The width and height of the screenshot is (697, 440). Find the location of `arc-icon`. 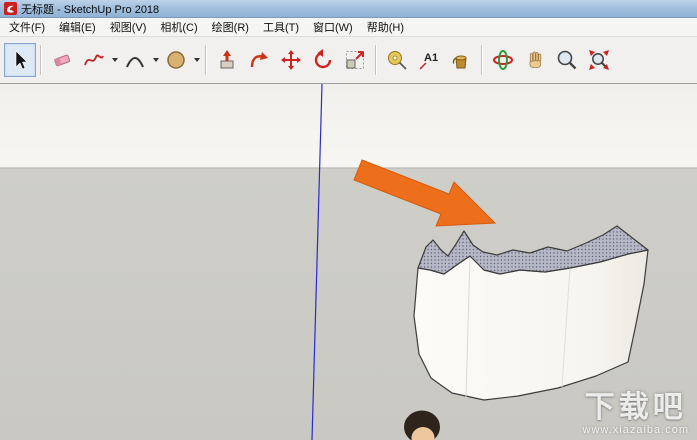

arc-icon is located at coordinates (135, 62).